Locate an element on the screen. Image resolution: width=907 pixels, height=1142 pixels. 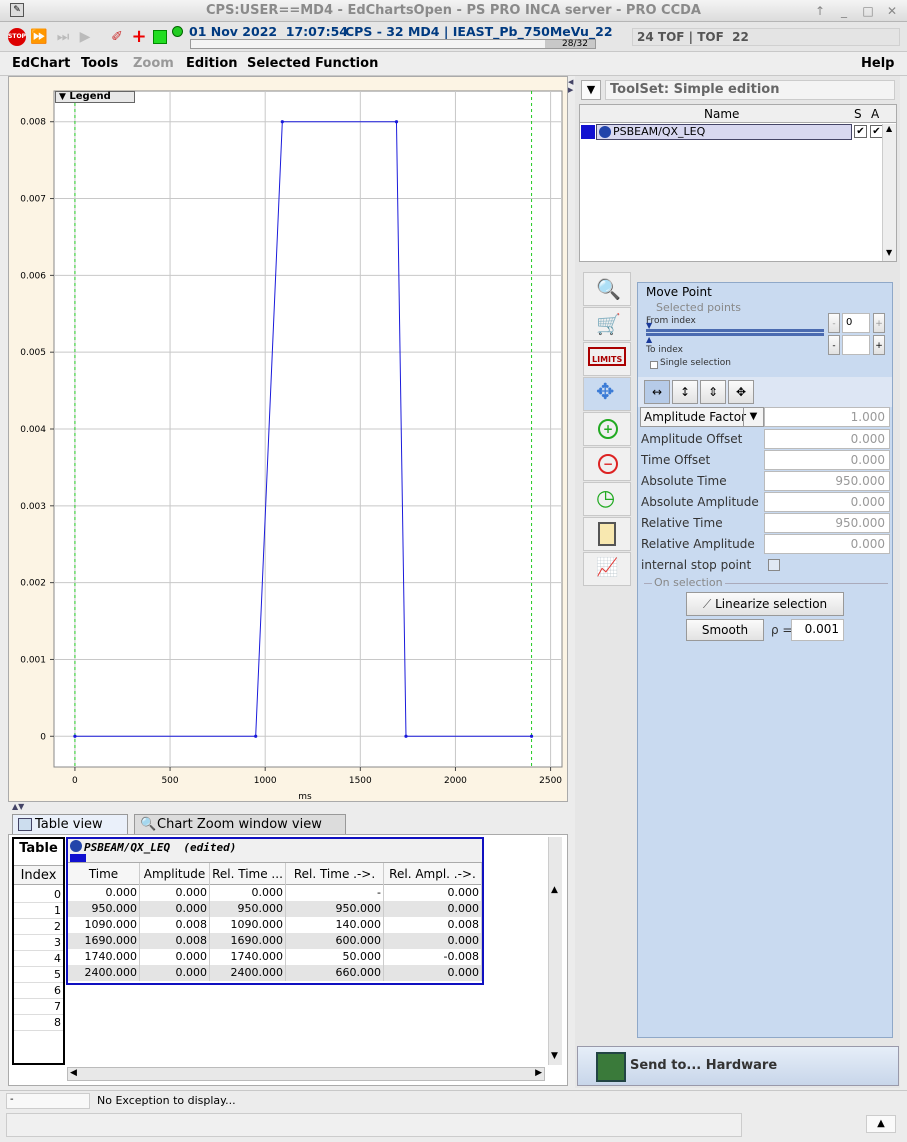
tool-time: ◷ is located at coordinates (607, 499).